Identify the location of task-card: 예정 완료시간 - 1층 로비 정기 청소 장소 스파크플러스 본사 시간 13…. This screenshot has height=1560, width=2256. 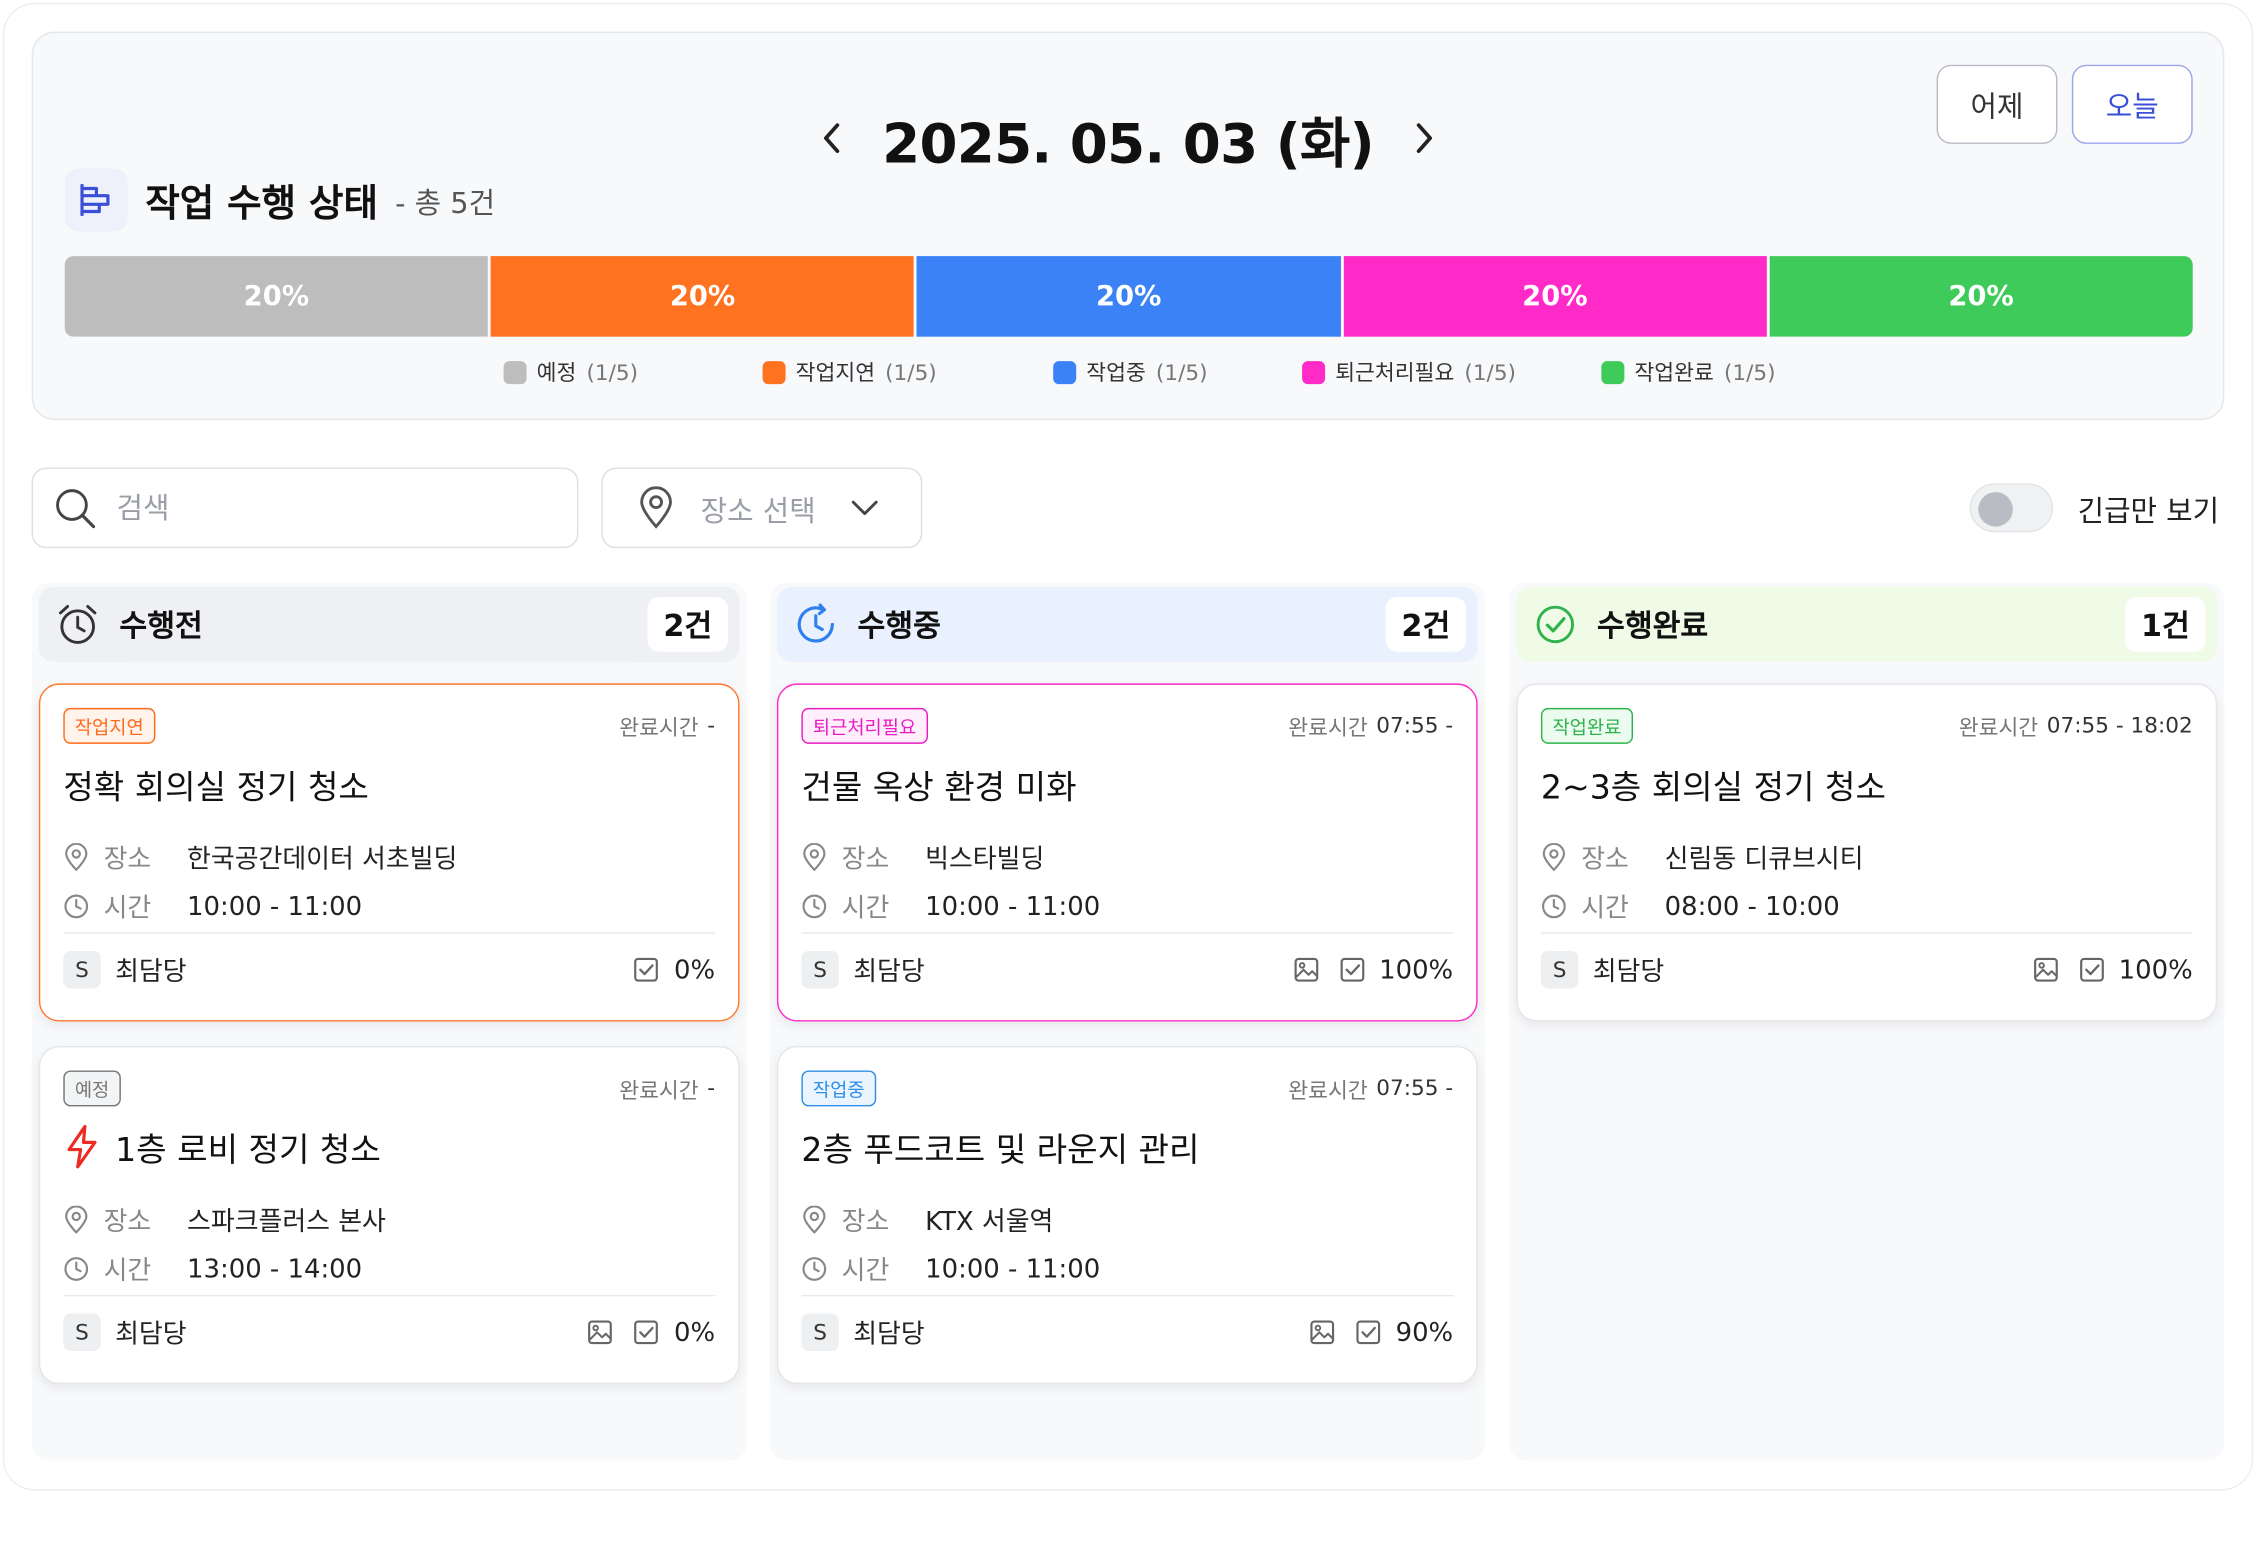
(389, 1215).